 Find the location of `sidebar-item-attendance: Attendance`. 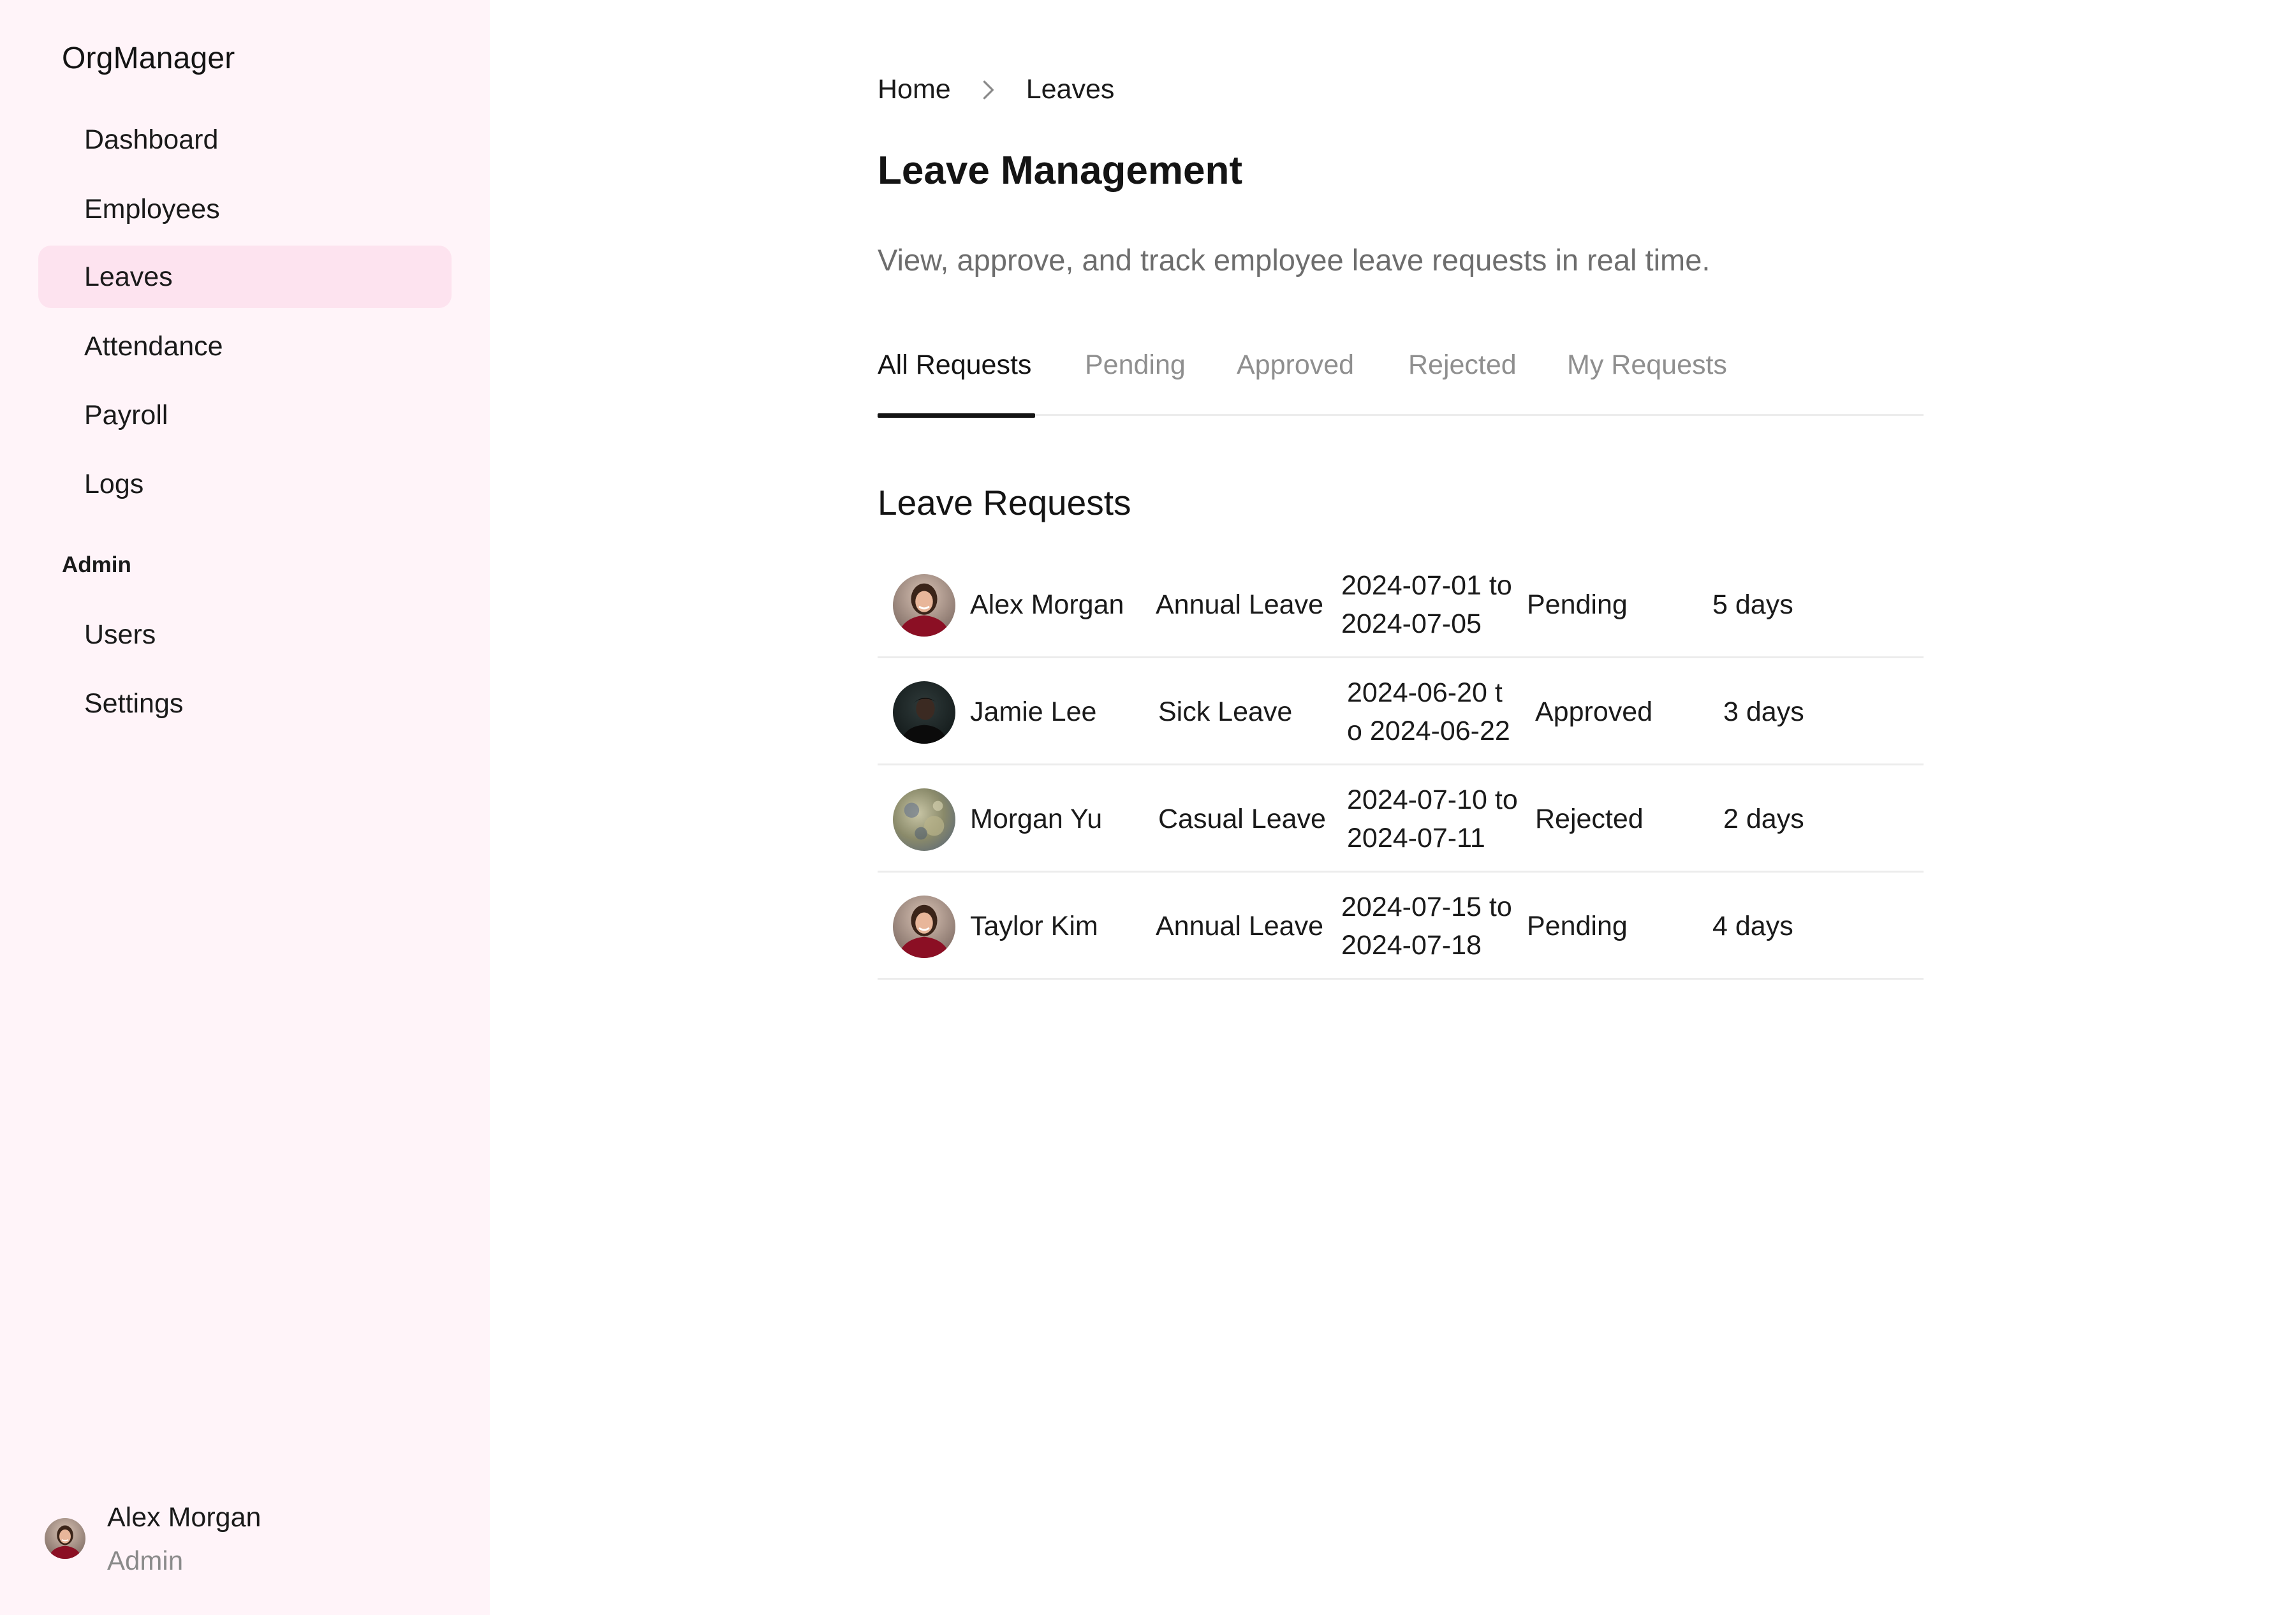

sidebar-item-attendance: Attendance is located at coordinates (245, 346).